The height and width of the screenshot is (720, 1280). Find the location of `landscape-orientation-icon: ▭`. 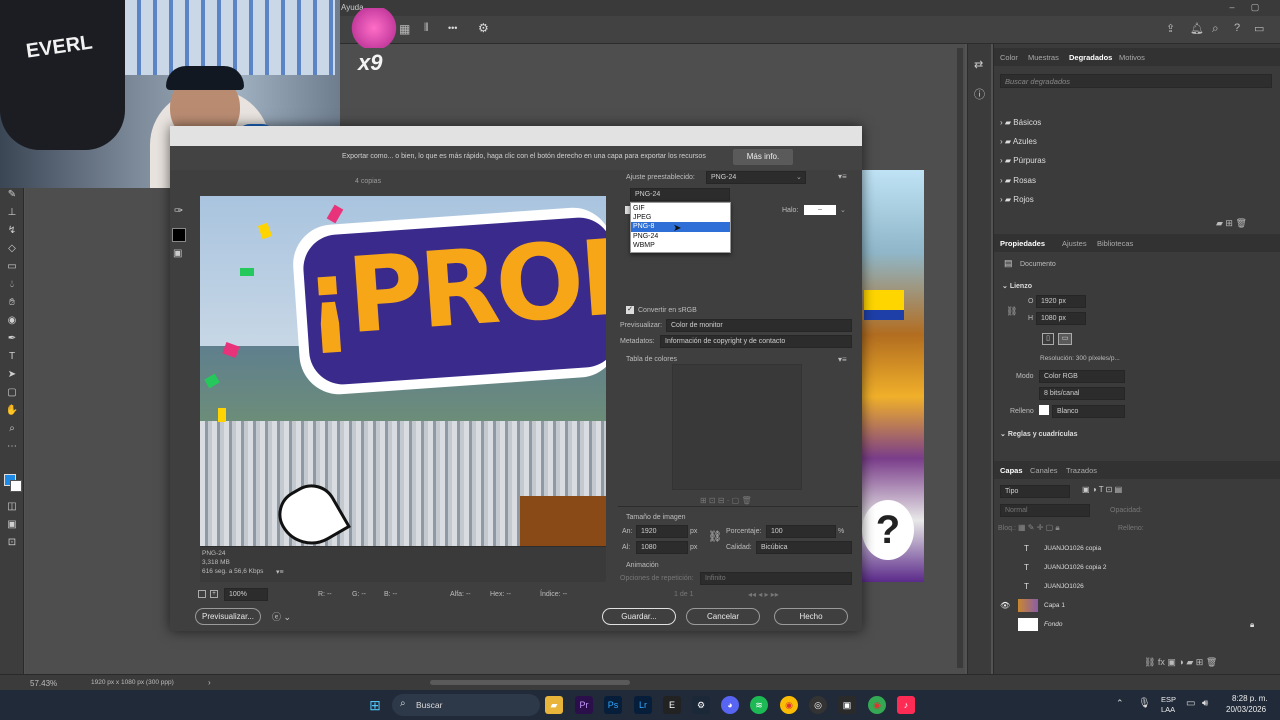

landscape-orientation-icon: ▭ is located at coordinates (1065, 339).